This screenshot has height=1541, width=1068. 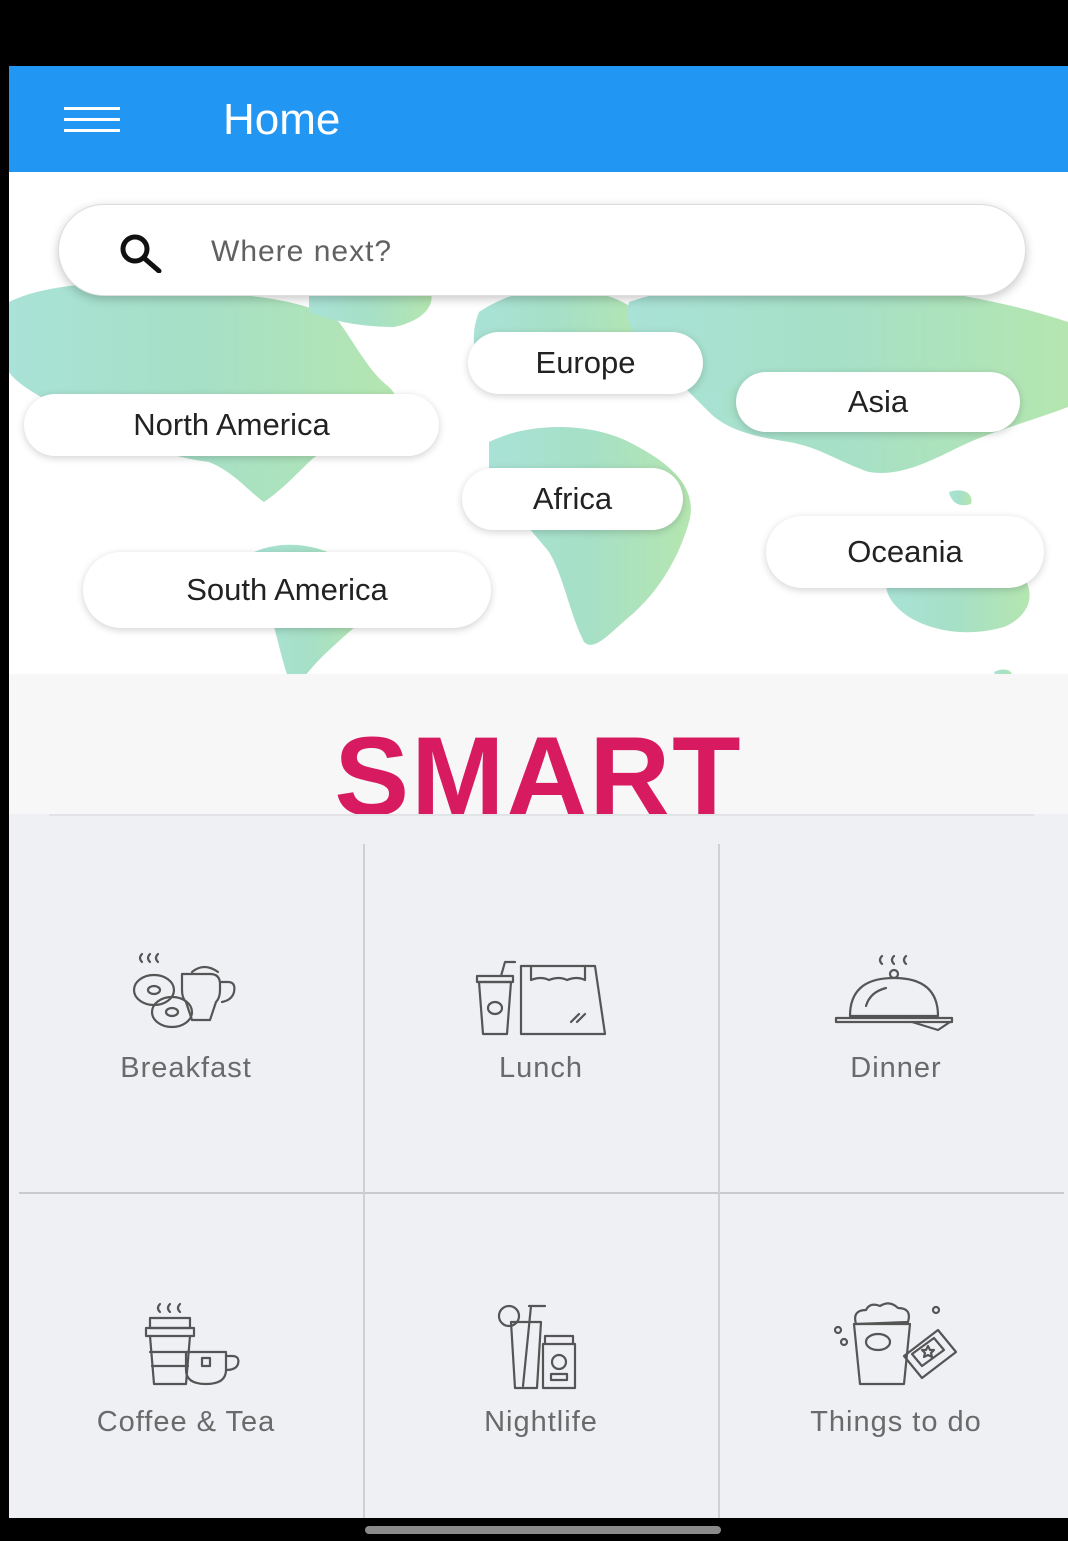 I want to click on things-to-do-icon, so click(x=895, y=1344).